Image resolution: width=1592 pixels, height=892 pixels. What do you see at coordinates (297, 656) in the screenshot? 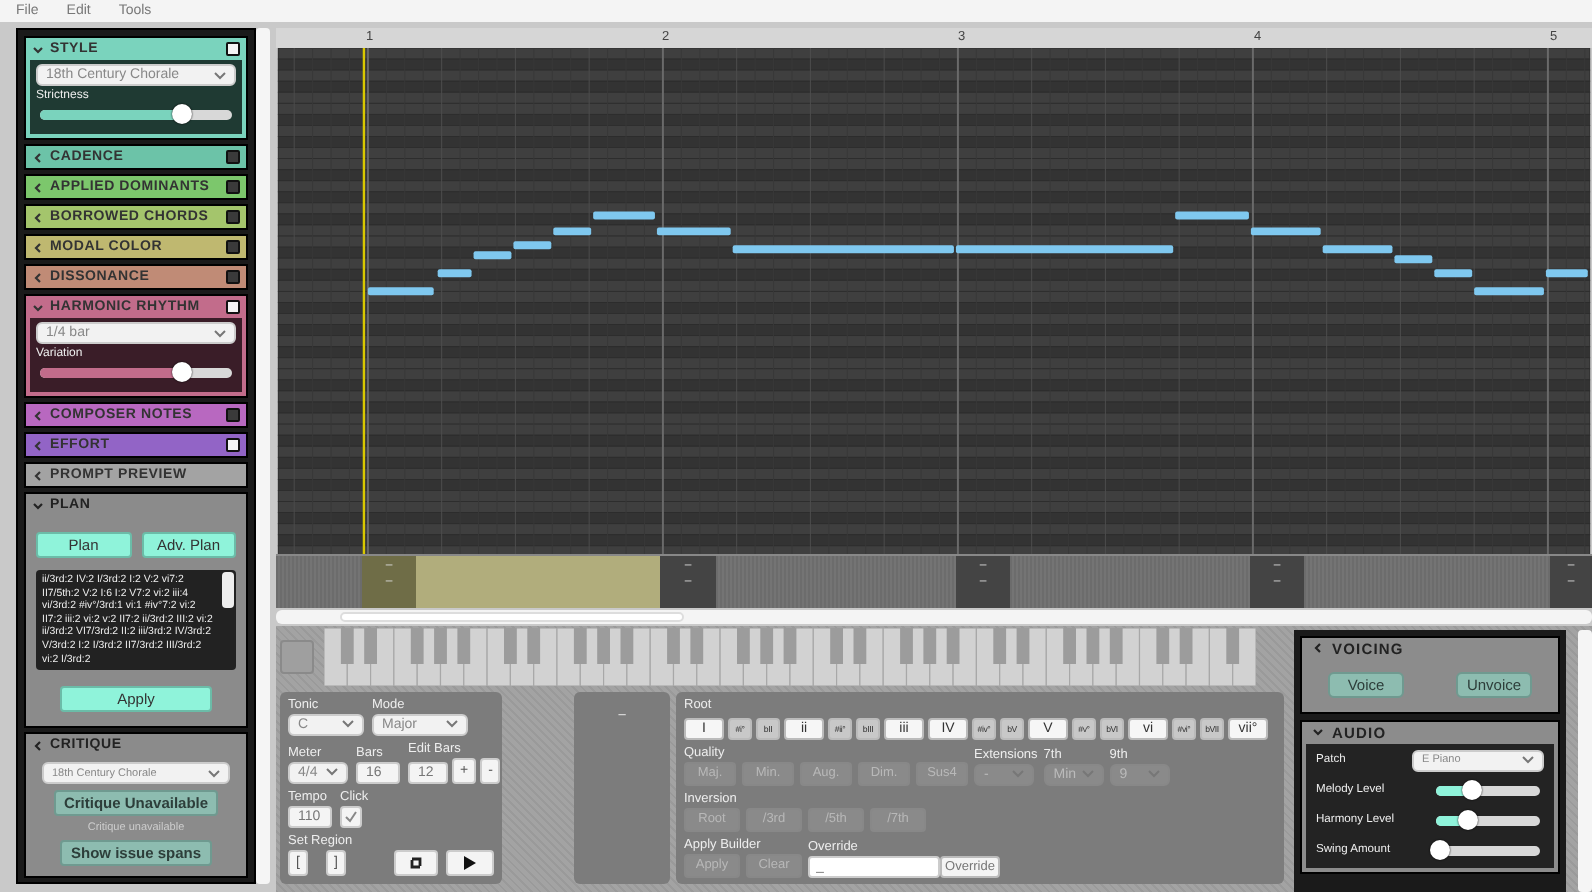
I see `keyboard-toggle-button` at bounding box center [297, 656].